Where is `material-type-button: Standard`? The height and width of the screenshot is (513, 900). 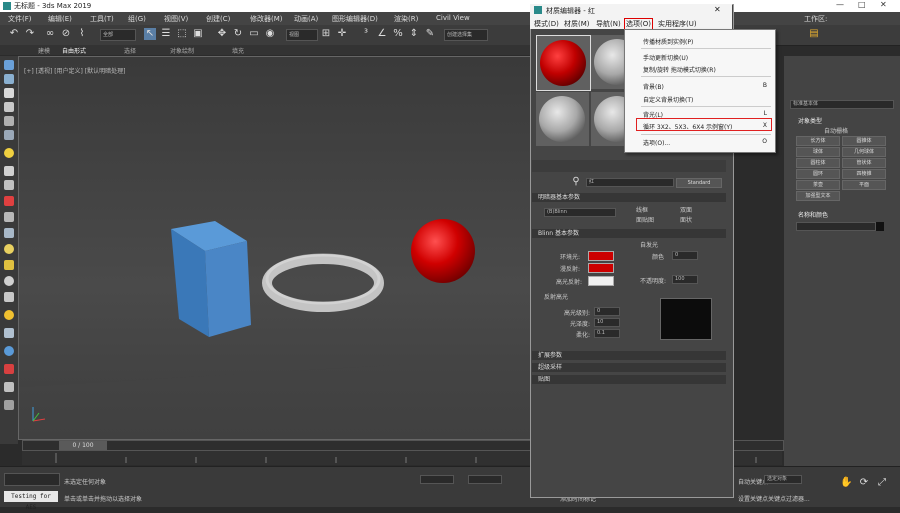 material-type-button: Standard is located at coordinates (699, 183).